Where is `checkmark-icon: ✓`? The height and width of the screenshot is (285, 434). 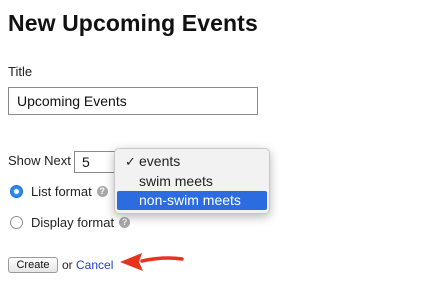 checkmark-icon: ✓ is located at coordinates (130, 161).